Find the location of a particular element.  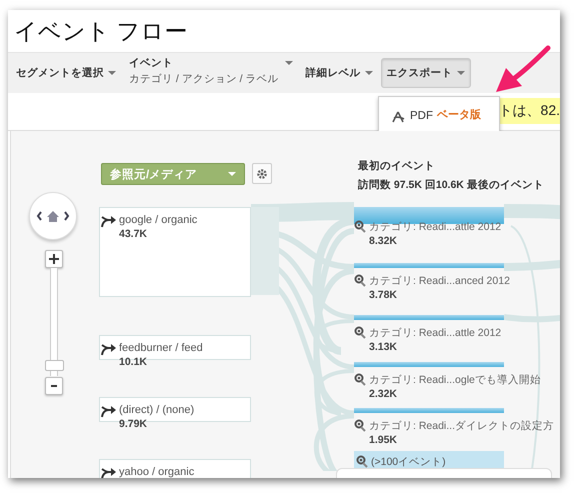

source-count: 9.79K is located at coordinates (133, 424).